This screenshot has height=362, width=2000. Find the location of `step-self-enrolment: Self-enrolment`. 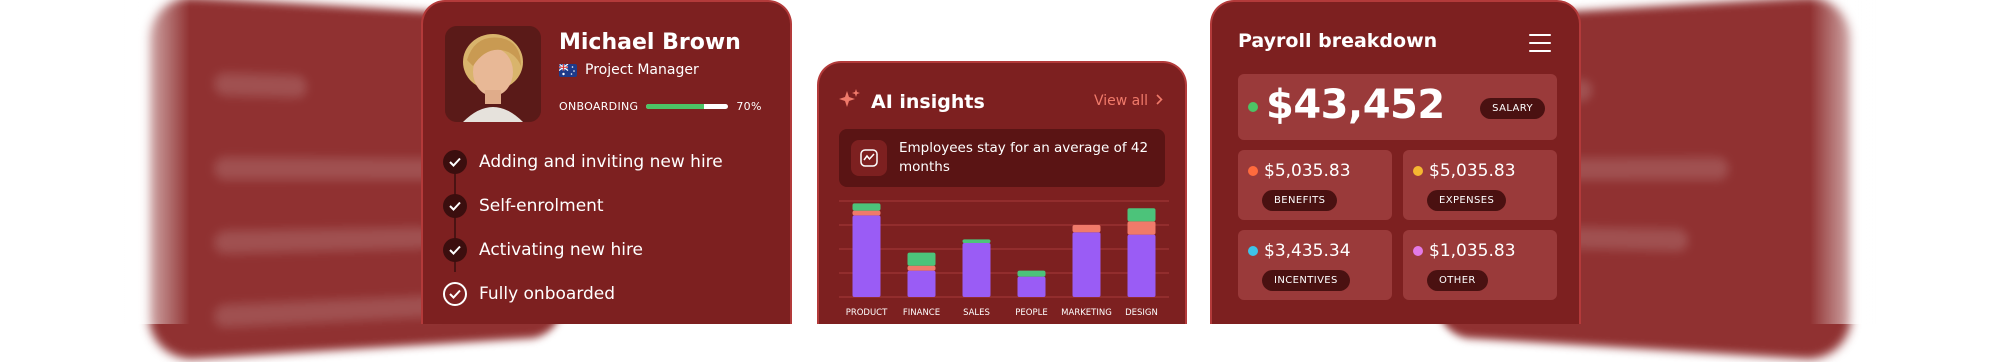

step-self-enrolment: Self-enrolment is located at coordinates (583, 206).